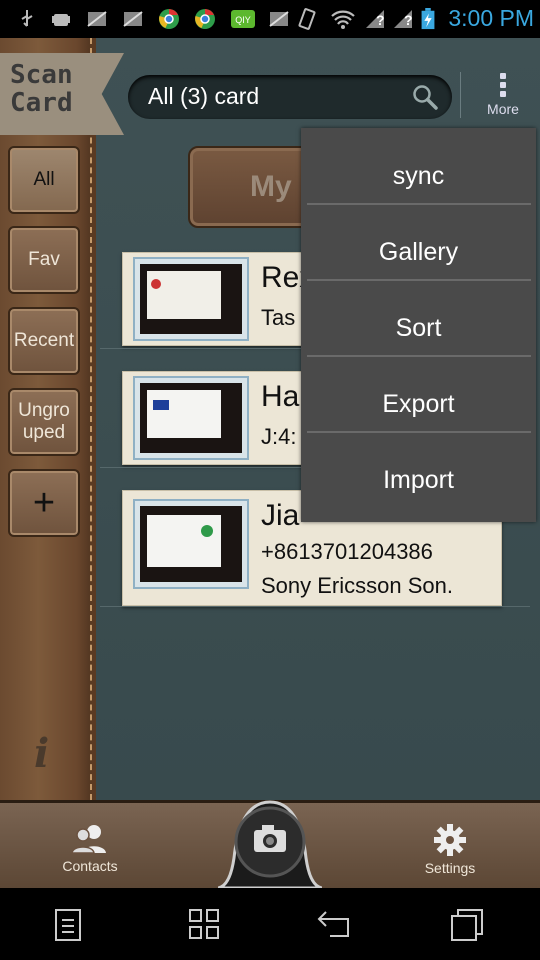  I want to click on menu-item-label: Import, so click(418, 480).